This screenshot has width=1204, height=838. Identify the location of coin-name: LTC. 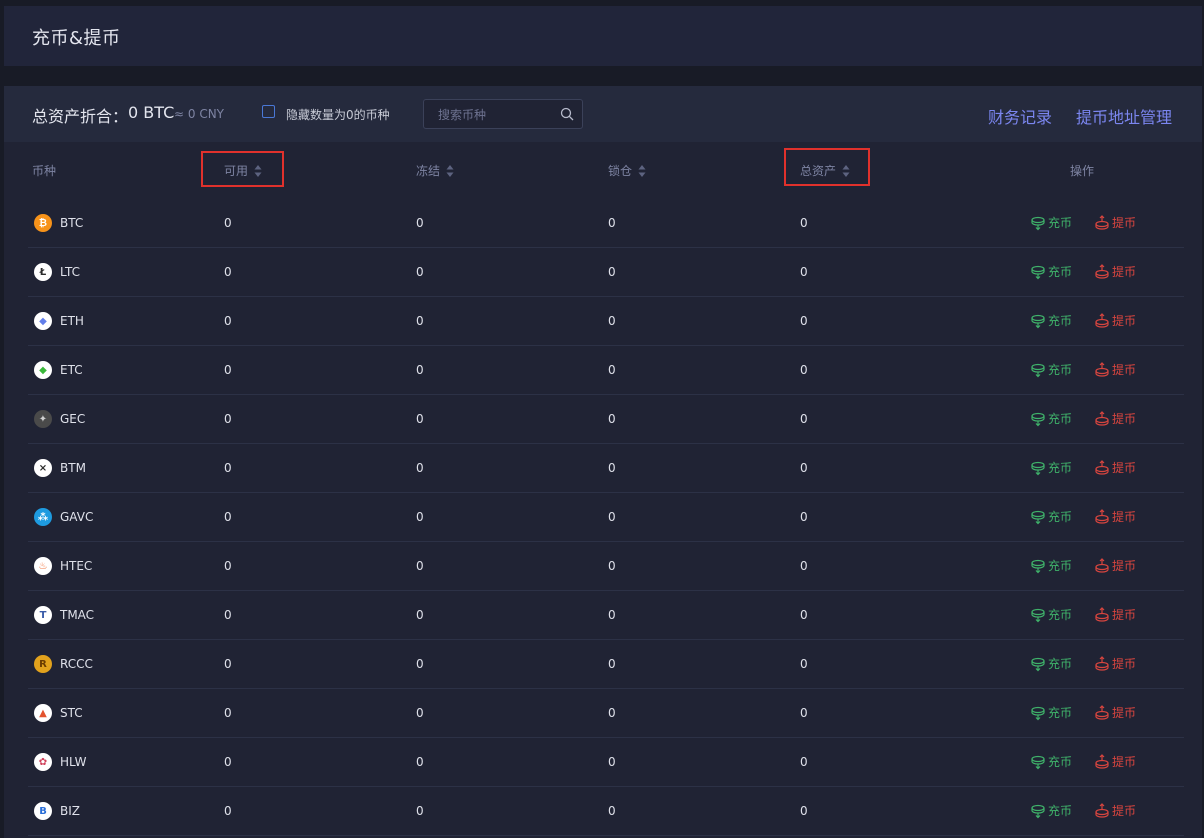
(70, 272).